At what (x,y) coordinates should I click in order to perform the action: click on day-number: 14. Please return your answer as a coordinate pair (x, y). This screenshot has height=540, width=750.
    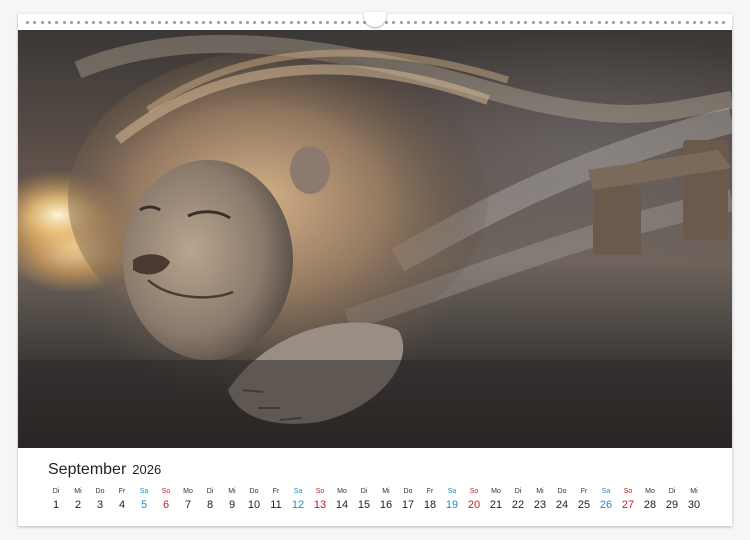
    Looking at the image, I should click on (342, 505).